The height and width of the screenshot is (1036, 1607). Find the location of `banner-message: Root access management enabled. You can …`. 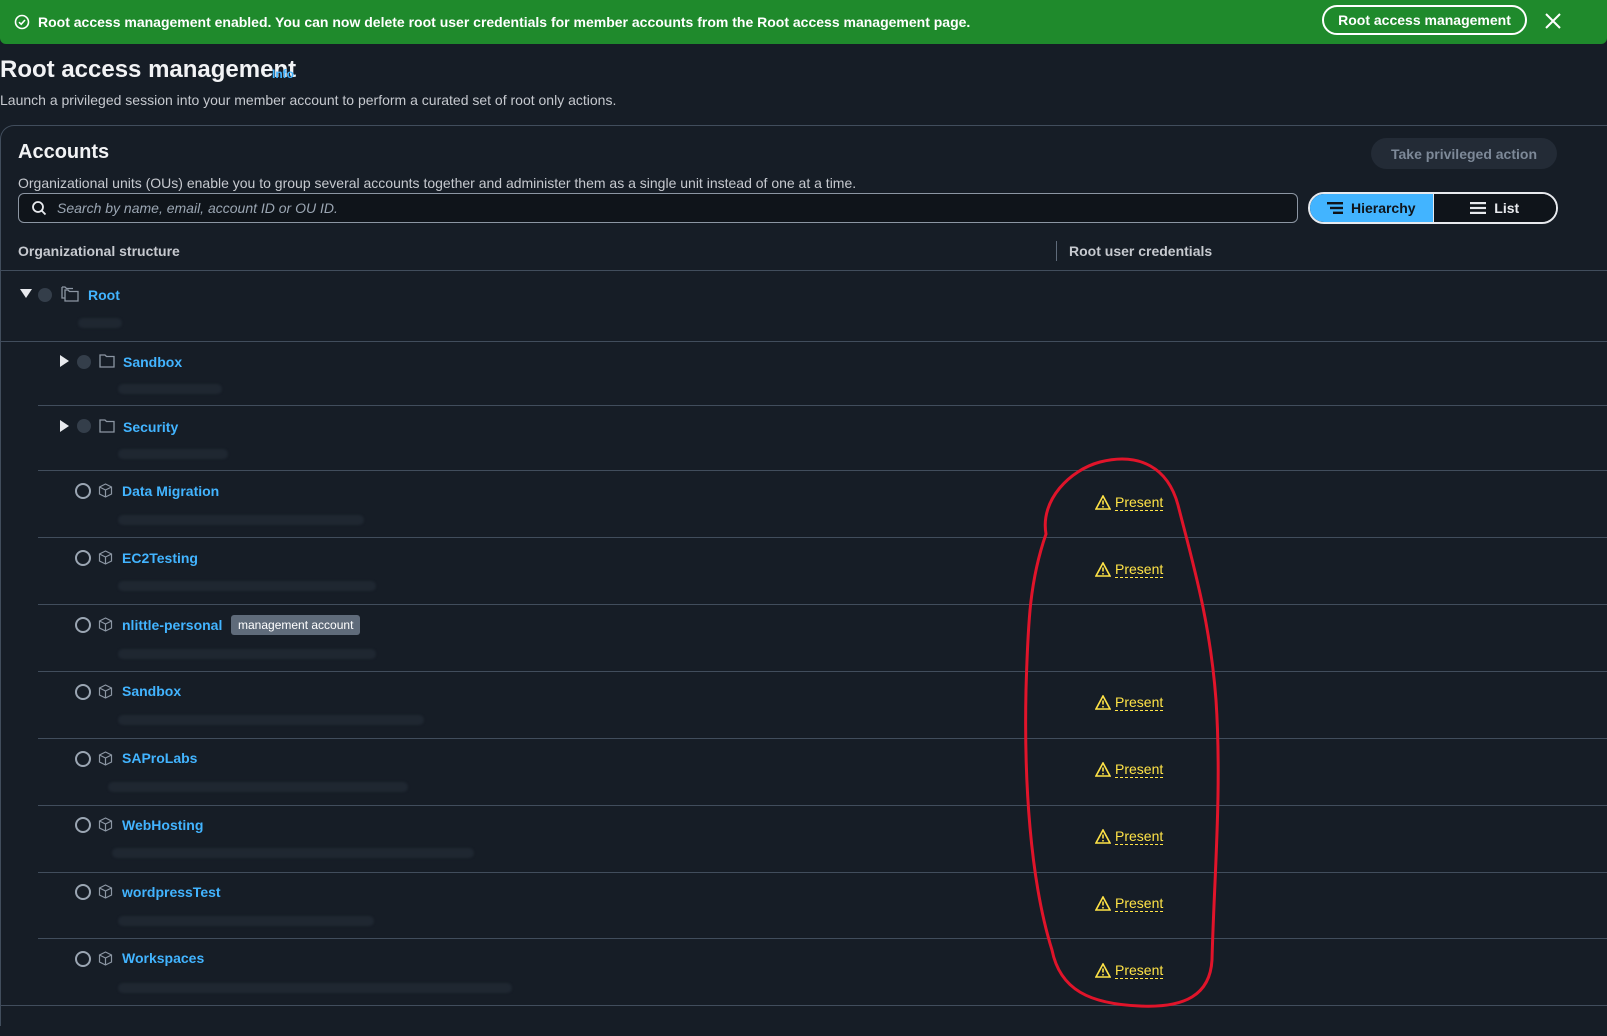

banner-message: Root access management enabled. You can … is located at coordinates (504, 22).